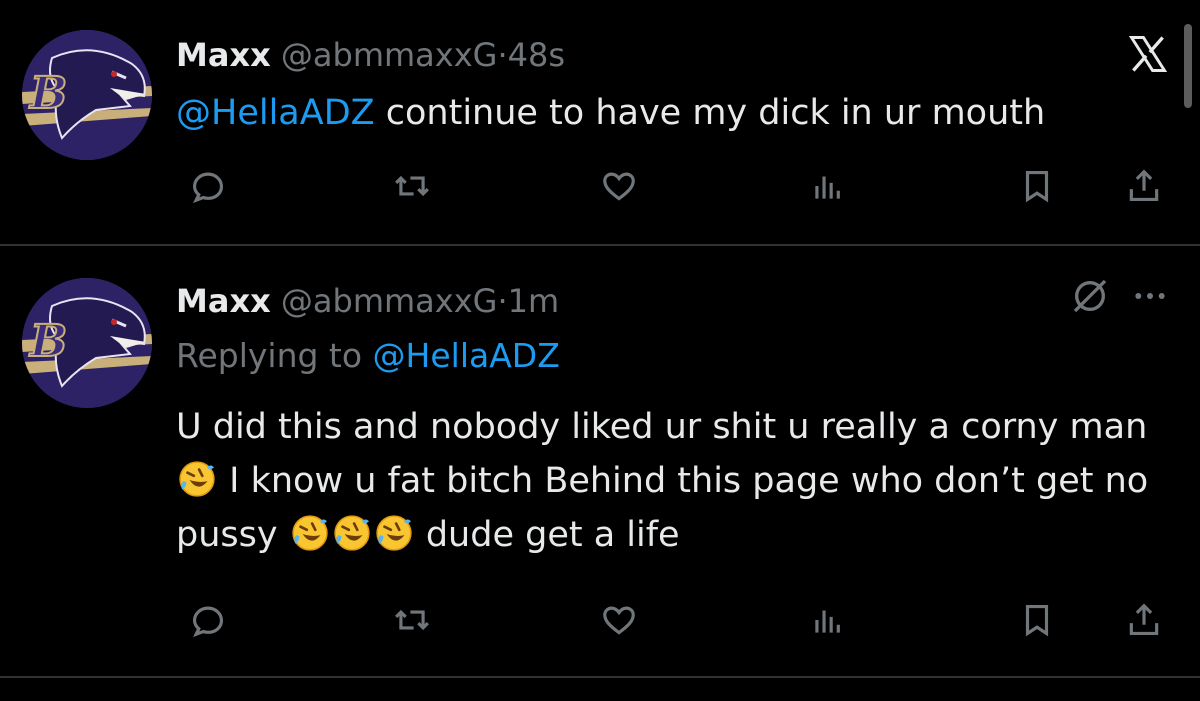 This screenshot has height=701, width=1200. Describe the element at coordinates (536, 55) in the screenshot. I see `timestamp: 48s` at that location.